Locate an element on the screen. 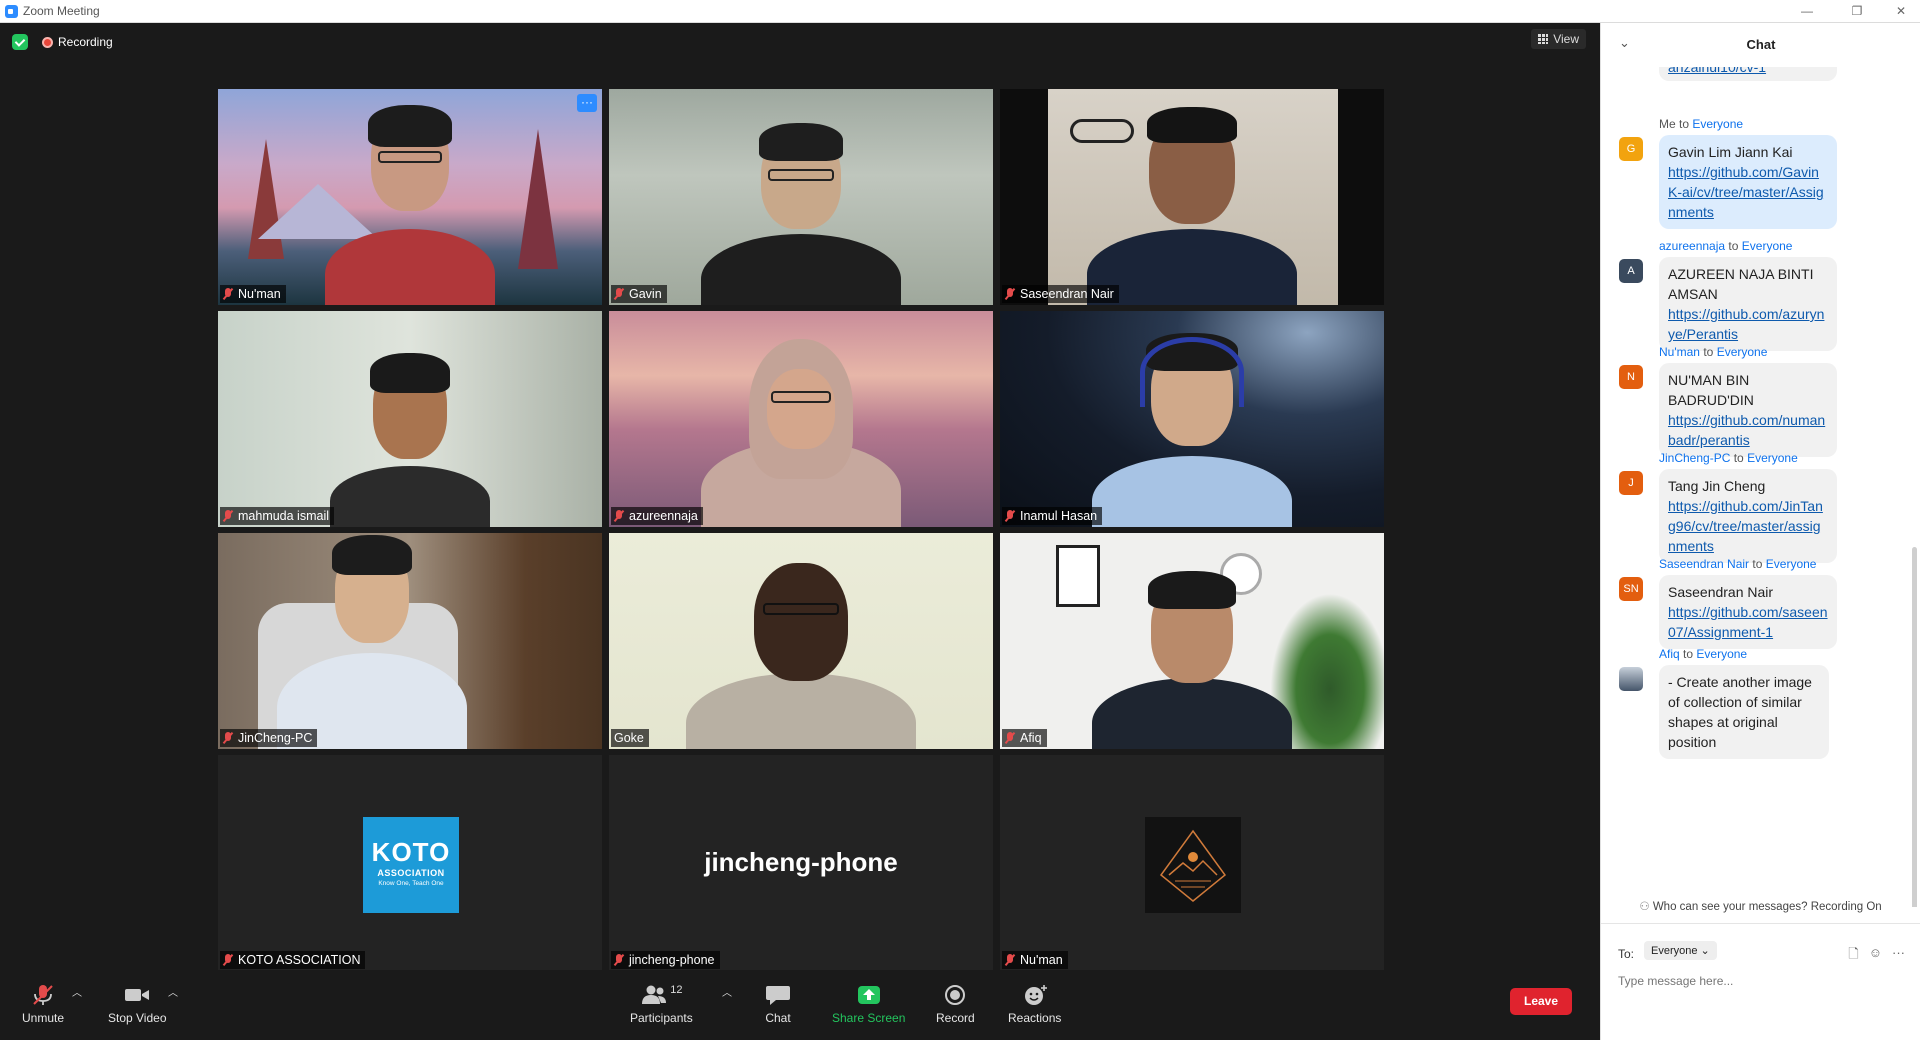 This screenshot has width=1920, height=1040. tile-nameplate: jincheng-phone is located at coordinates (665, 960).